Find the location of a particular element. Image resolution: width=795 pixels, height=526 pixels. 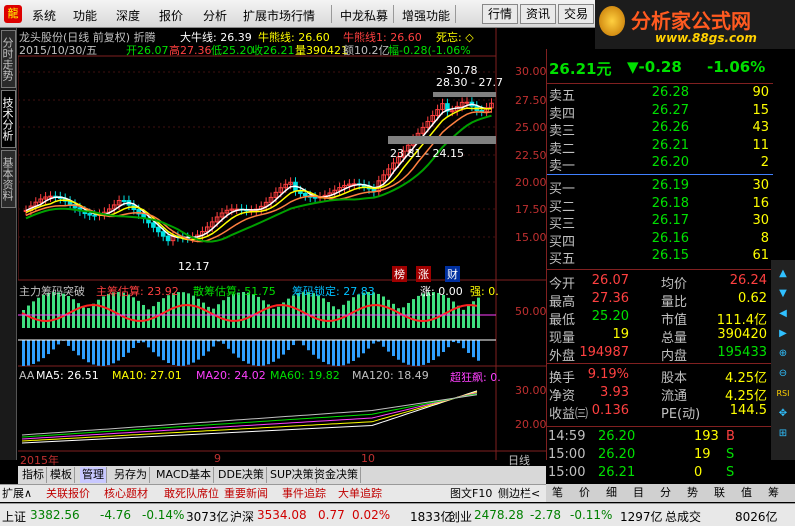

cy-name: 创业 is located at coordinates (460, 516).